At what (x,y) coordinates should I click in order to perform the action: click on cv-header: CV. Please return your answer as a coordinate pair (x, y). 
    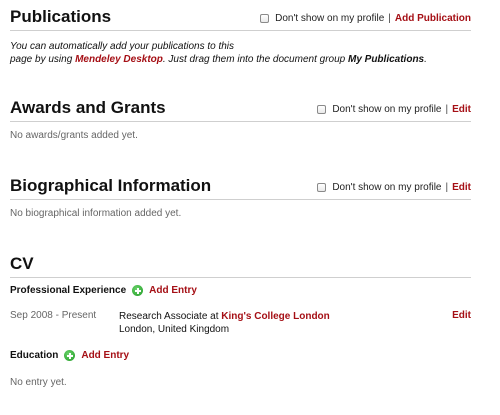
    Looking at the image, I should click on (240, 266).